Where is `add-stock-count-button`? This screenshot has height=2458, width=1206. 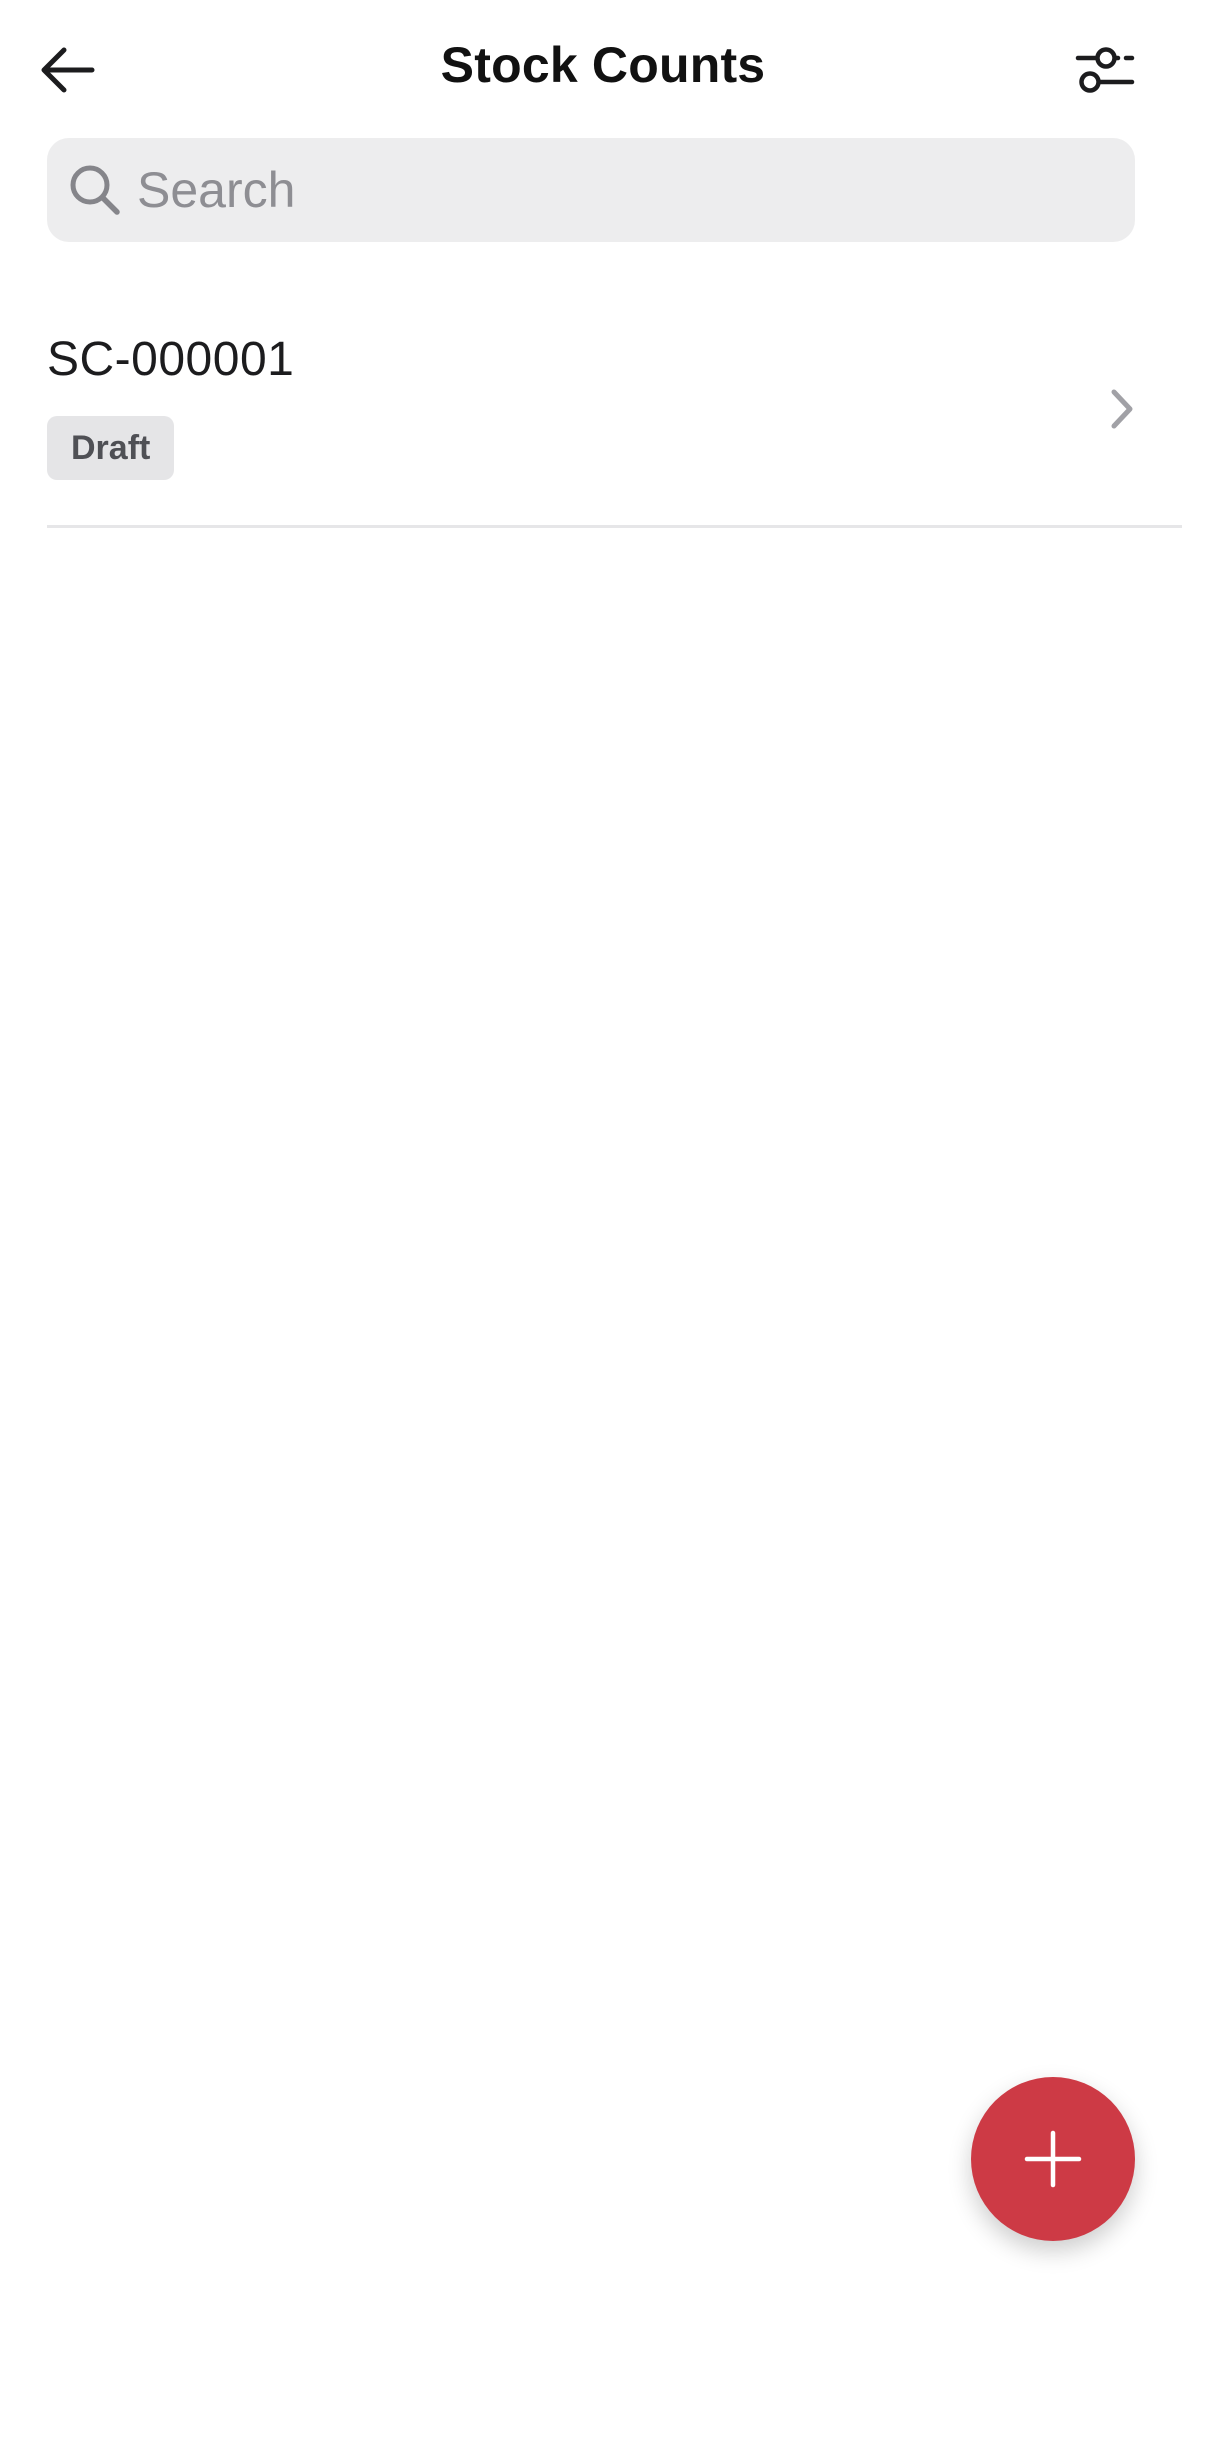
add-stock-count-button is located at coordinates (1053, 2159).